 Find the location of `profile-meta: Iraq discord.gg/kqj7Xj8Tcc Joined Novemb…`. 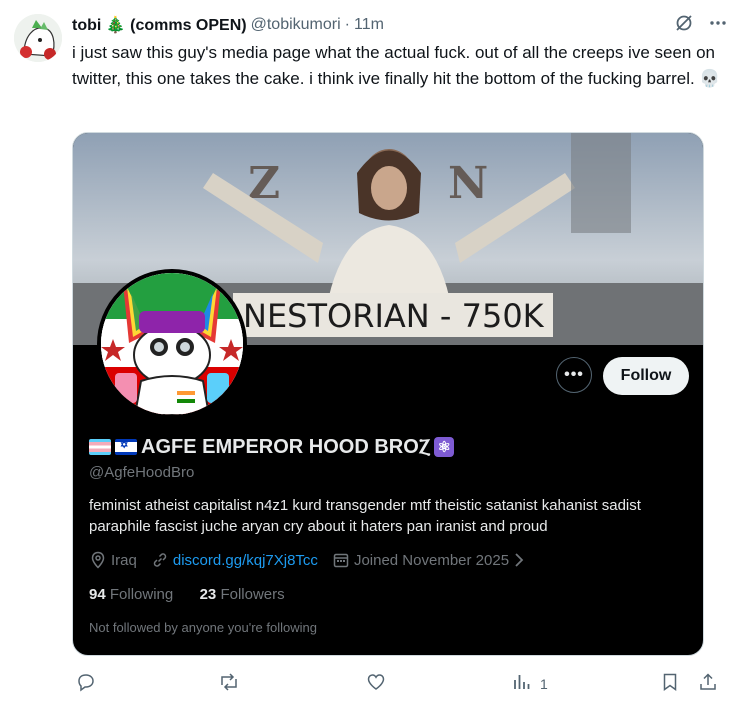

profile-meta: Iraq discord.gg/kqj7Xj8Tcc Joined Novemb… is located at coordinates (316, 560).